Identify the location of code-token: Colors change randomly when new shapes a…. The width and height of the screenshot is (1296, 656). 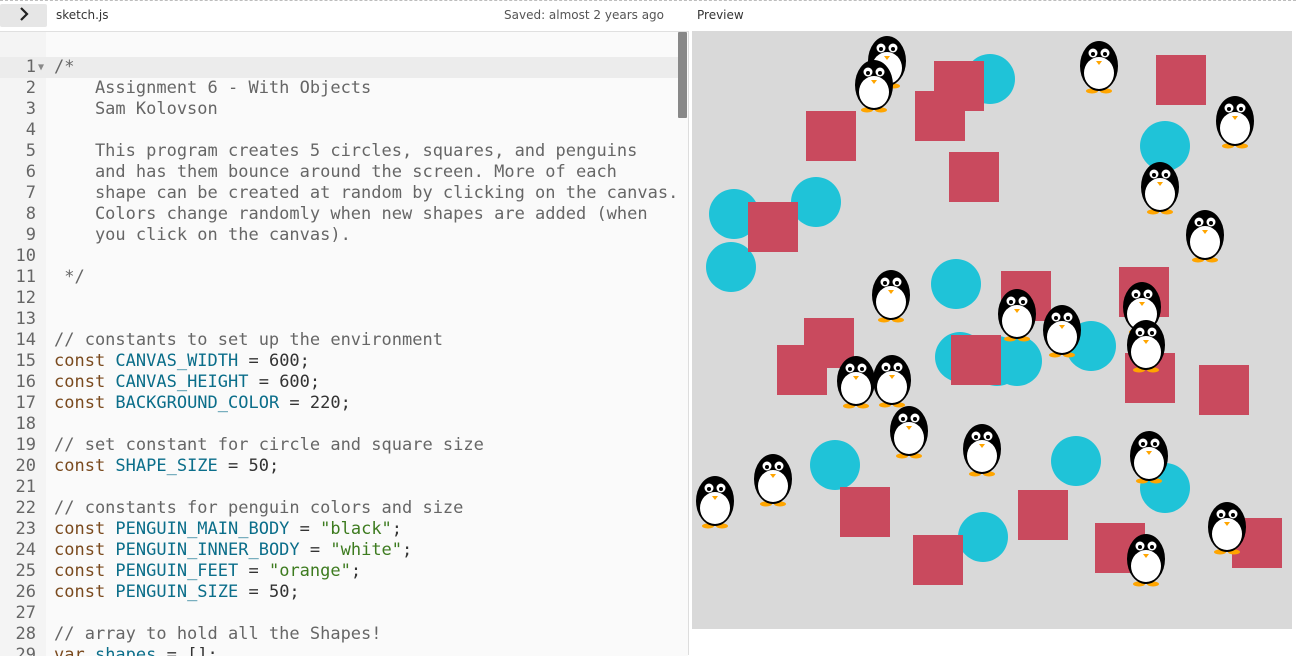
(351, 214).